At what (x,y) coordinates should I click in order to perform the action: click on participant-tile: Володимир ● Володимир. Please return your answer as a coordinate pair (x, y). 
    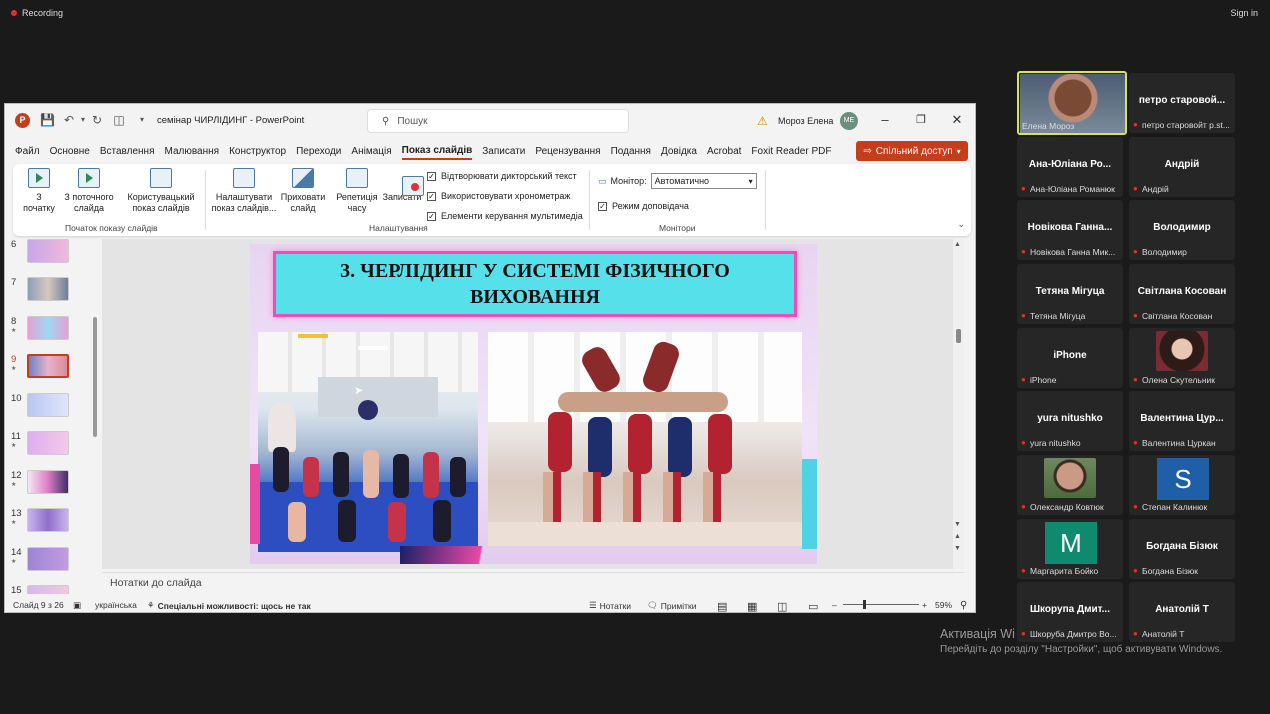
    Looking at the image, I should click on (1182, 230).